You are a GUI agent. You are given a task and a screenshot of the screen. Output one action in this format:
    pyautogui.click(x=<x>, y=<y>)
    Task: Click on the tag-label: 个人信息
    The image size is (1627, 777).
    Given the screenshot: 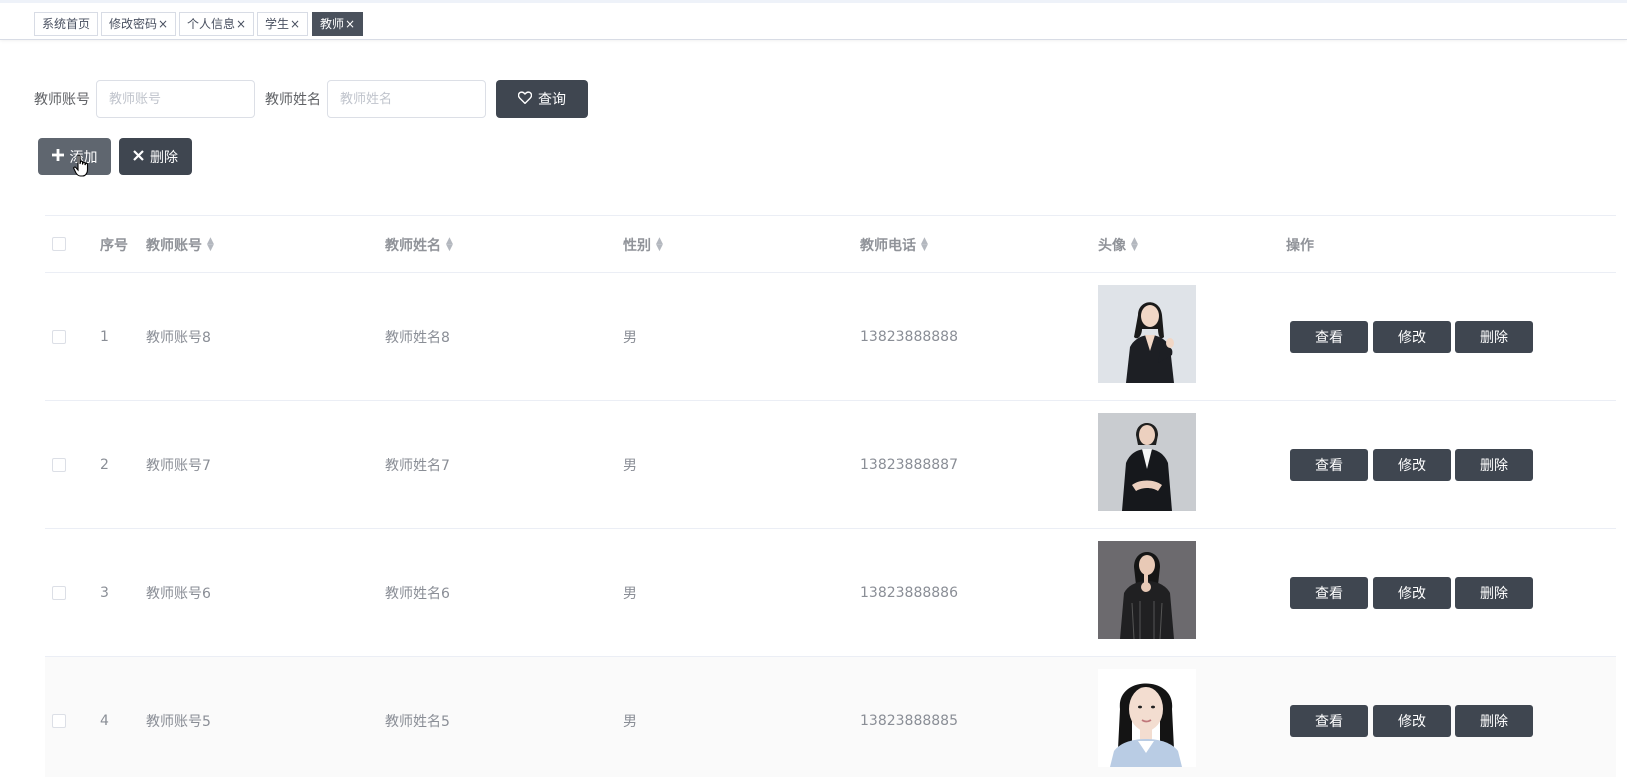 What is the action you would take?
    pyautogui.click(x=211, y=24)
    